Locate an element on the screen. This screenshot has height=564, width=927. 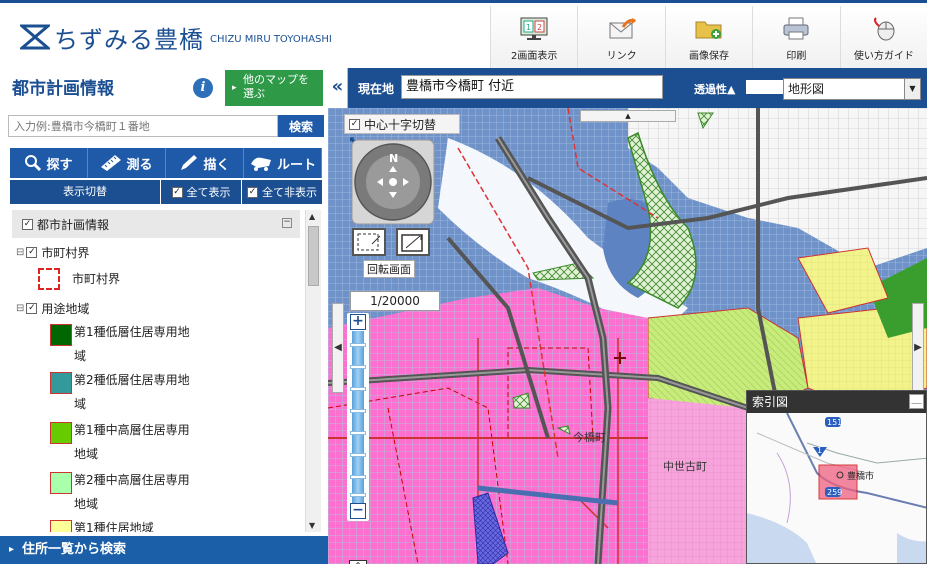
zone2-label-line1: 第2種低層住居専用地 is located at coordinates (132, 380).